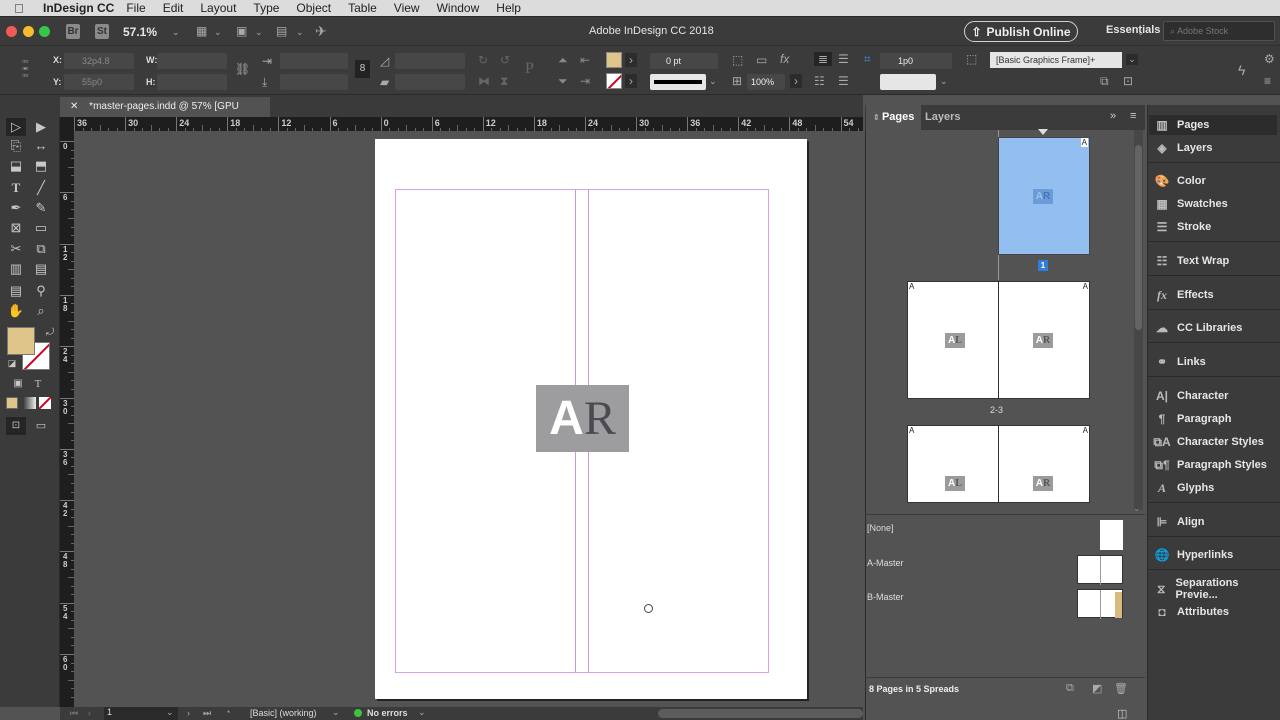  I want to click on preflight-icon: ◔, so click(227, 712).